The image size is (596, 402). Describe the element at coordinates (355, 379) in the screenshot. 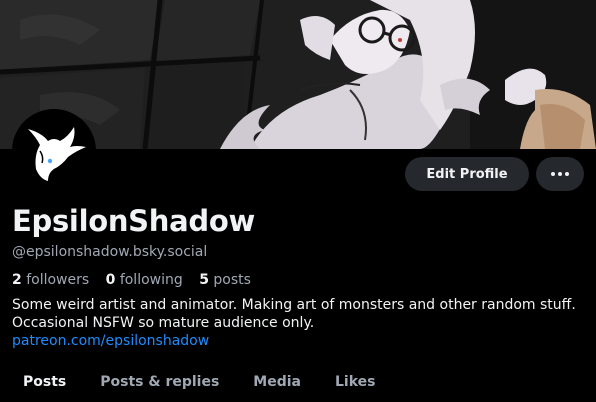

I see `tab-likes: Likes` at that location.